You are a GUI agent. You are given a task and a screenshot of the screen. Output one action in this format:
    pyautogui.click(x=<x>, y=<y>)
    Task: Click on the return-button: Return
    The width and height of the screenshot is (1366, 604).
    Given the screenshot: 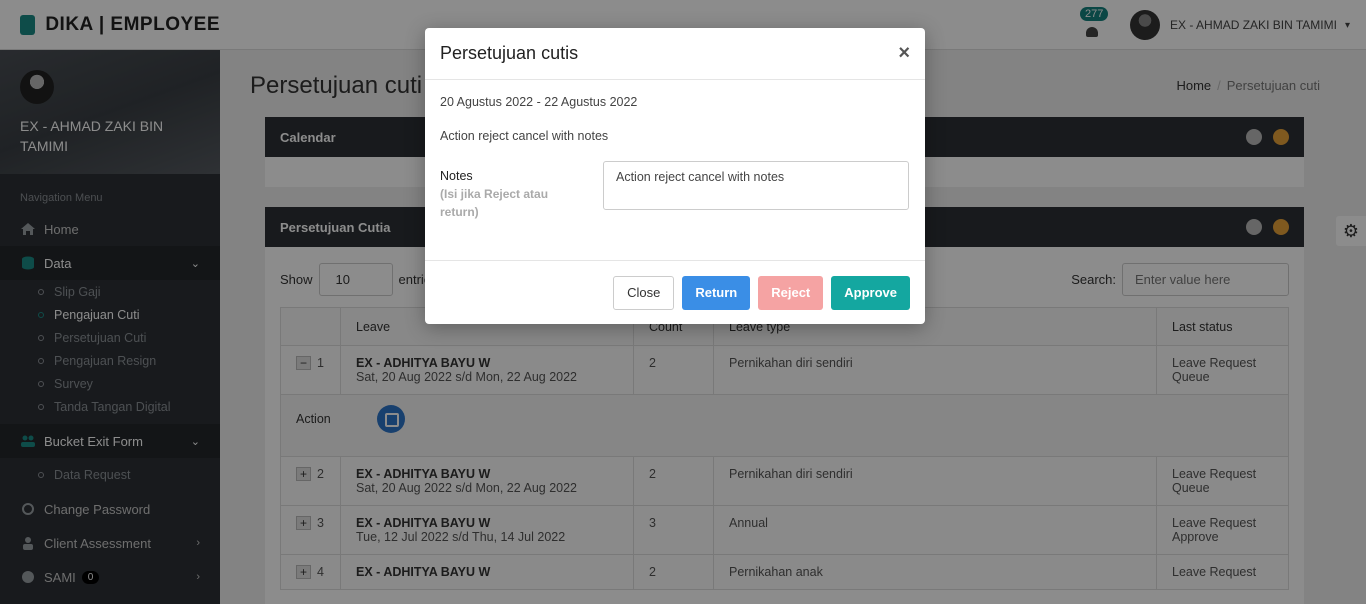 What is the action you would take?
    pyautogui.click(x=716, y=292)
    